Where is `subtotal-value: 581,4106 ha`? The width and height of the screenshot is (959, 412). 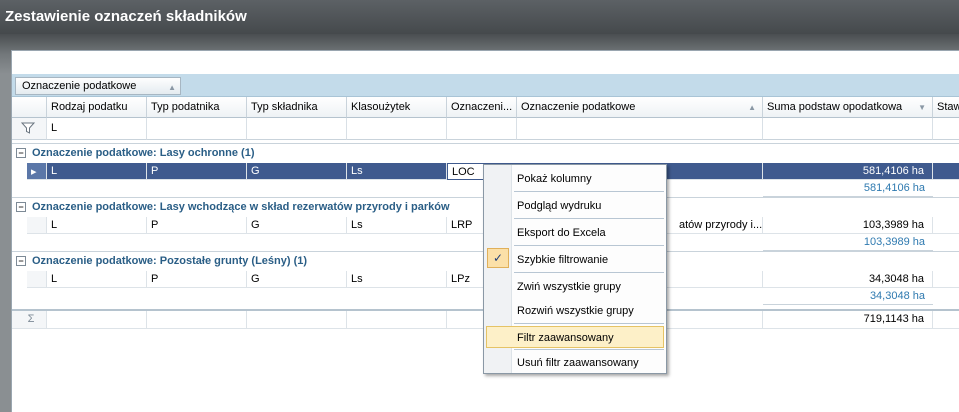 subtotal-value: 581,4106 ha is located at coordinates (848, 188).